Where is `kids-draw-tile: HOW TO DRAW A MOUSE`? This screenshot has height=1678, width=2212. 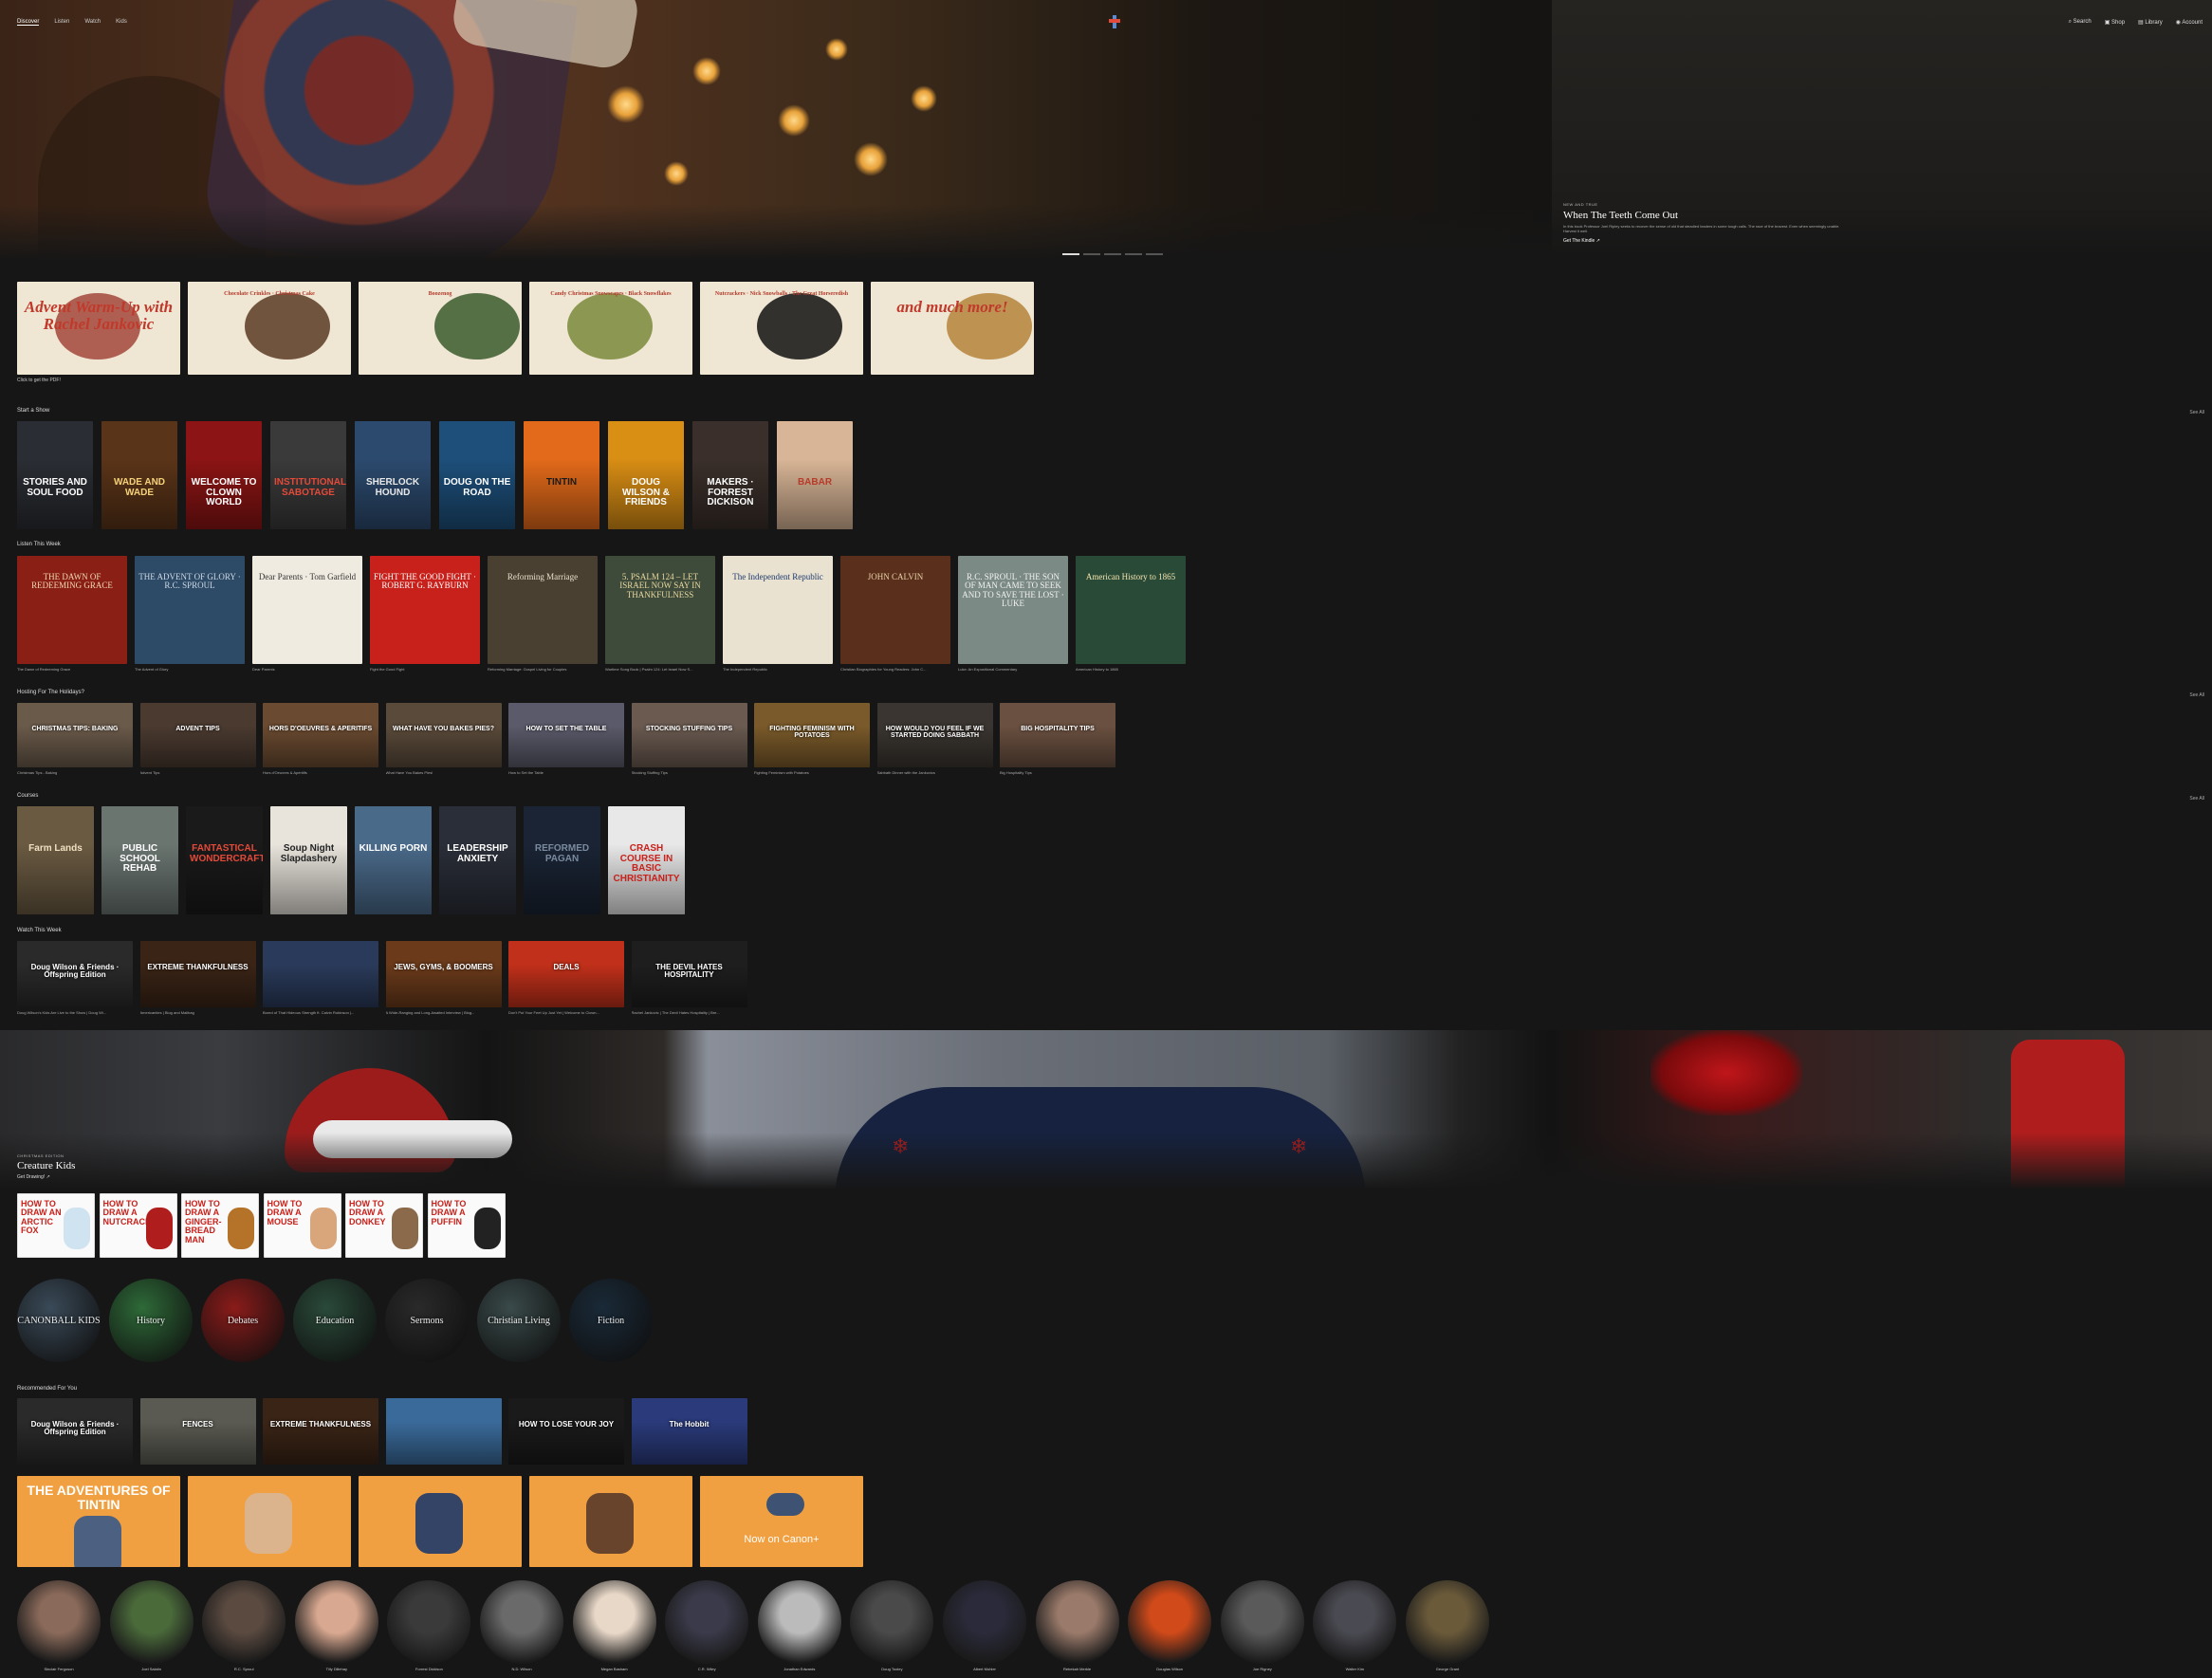
kids-draw-tile: HOW TO DRAW A MOUSE is located at coordinates (302, 1225).